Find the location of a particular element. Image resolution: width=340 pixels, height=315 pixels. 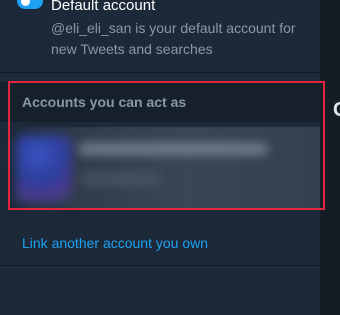

default-account-title: Default account is located at coordinates (103, 7).